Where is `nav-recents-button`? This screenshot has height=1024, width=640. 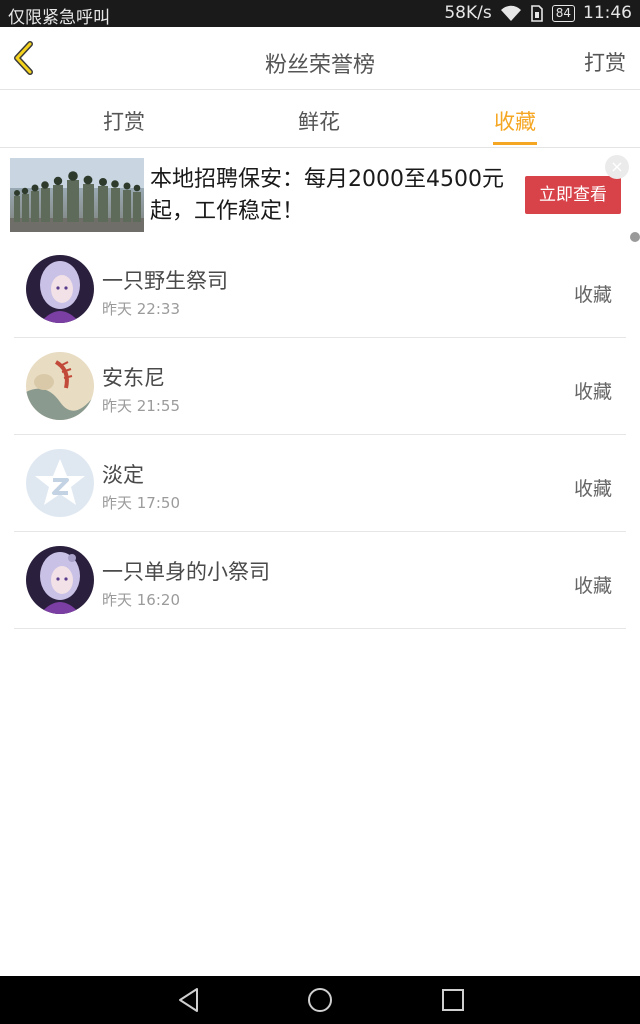 nav-recents-button is located at coordinates (453, 1000).